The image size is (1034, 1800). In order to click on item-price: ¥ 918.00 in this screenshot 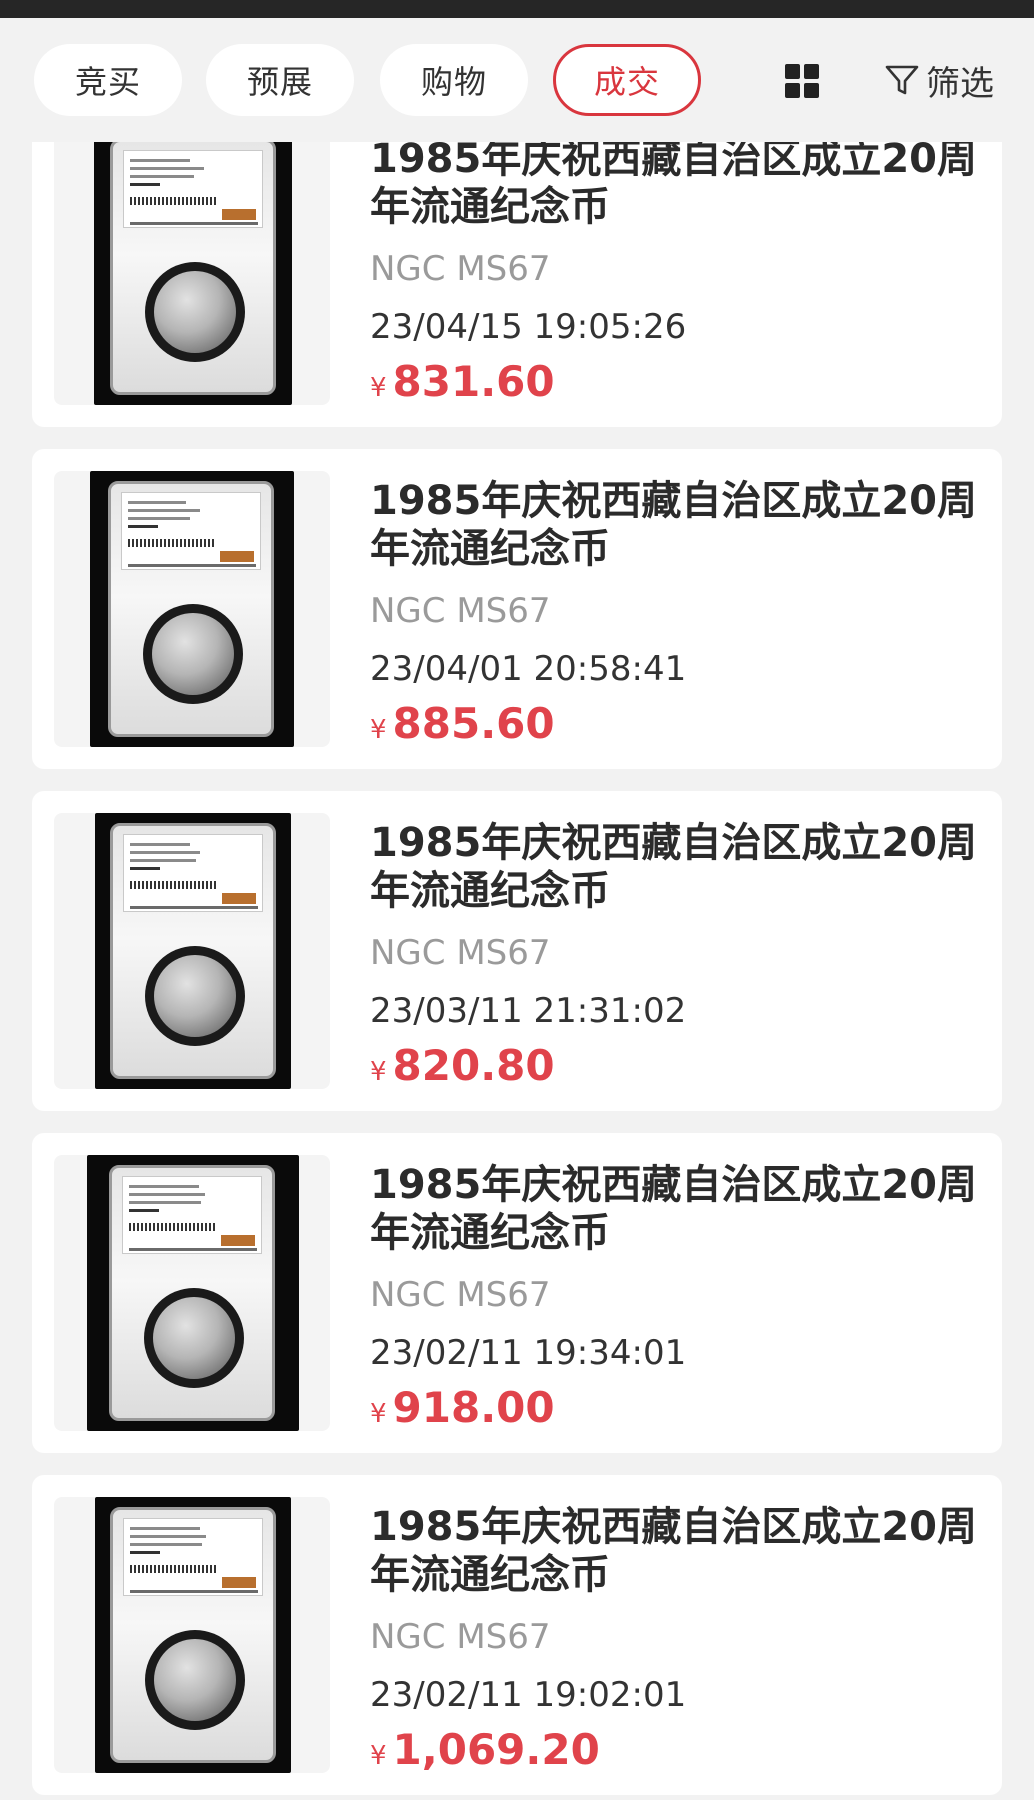, I will do `click(462, 1407)`.